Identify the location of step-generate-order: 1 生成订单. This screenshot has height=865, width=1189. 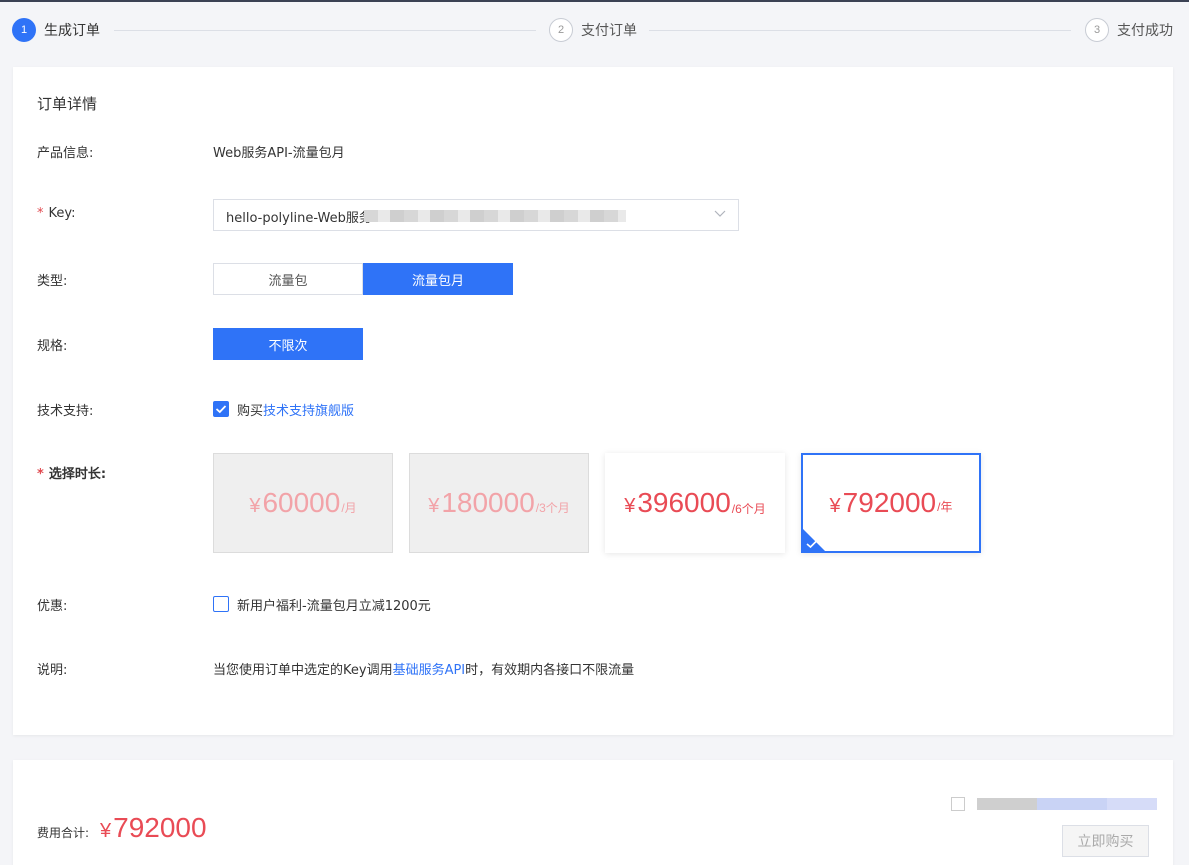
(56, 30).